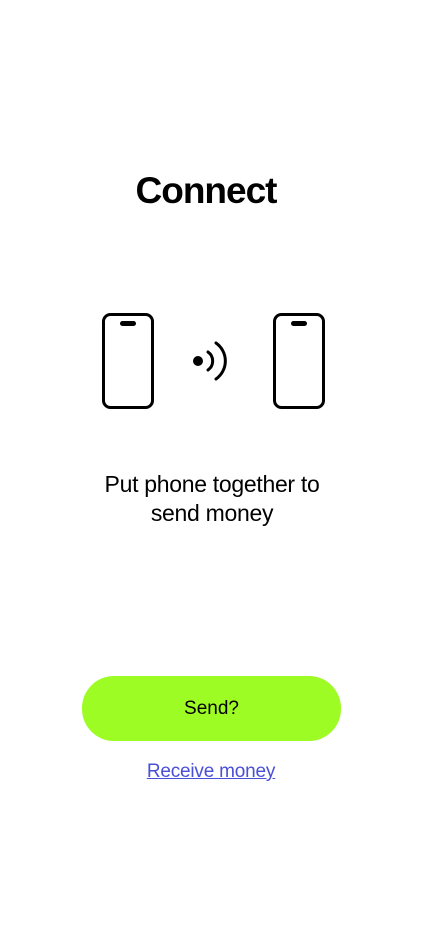 The height and width of the screenshot is (926, 428). Describe the element at coordinates (211, 772) in the screenshot. I see `receive-money-link: Receive money` at that location.